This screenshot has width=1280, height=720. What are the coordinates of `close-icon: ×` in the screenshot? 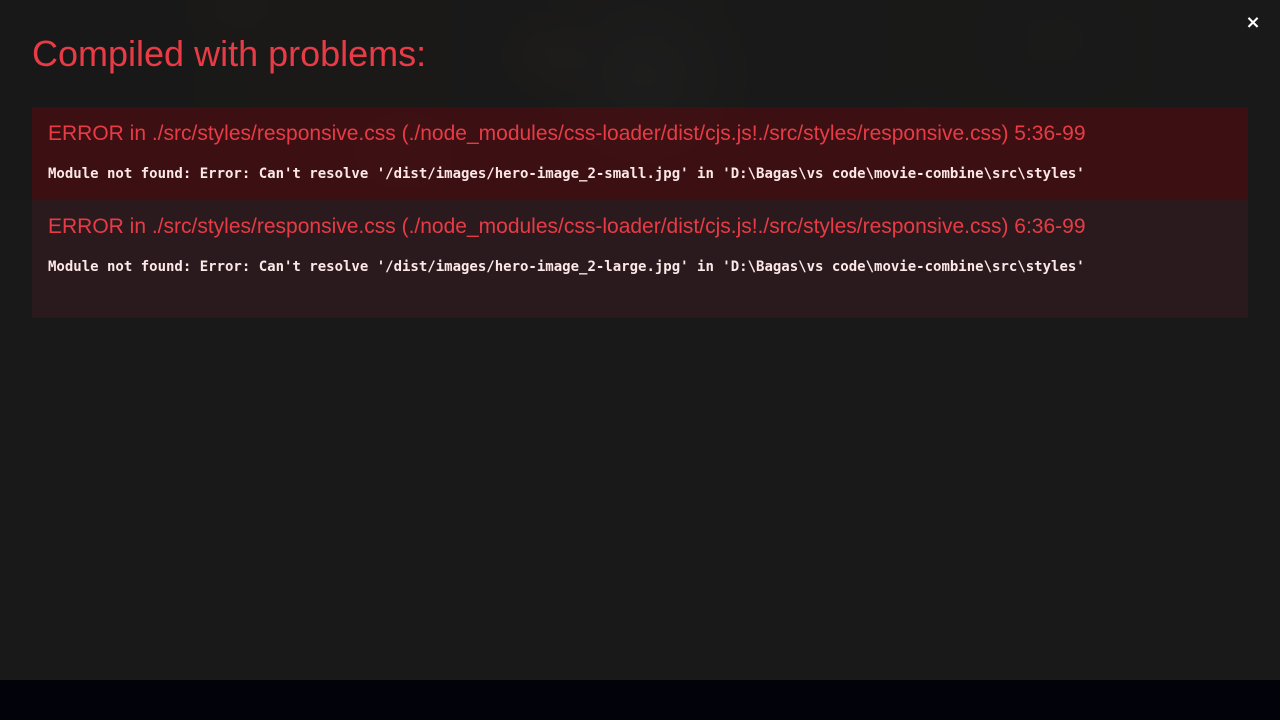 It's located at (1253, 22).